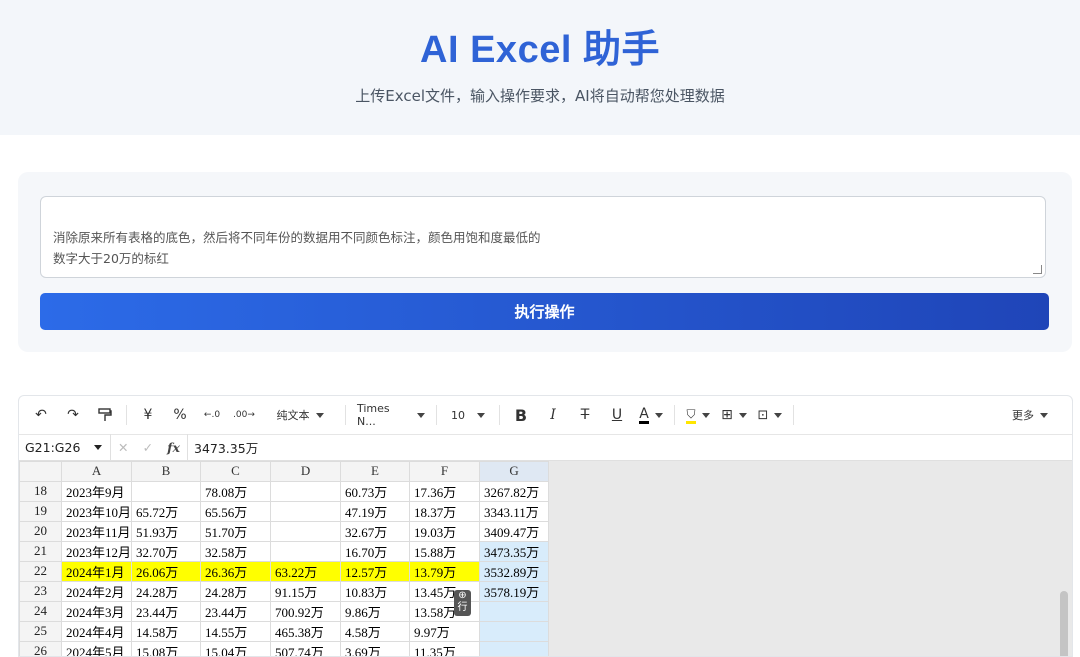 Image resolution: width=1080 pixels, height=657 pixels. Describe the element at coordinates (96, 491) in the screenshot. I see `cell: 2023年9月` at that location.